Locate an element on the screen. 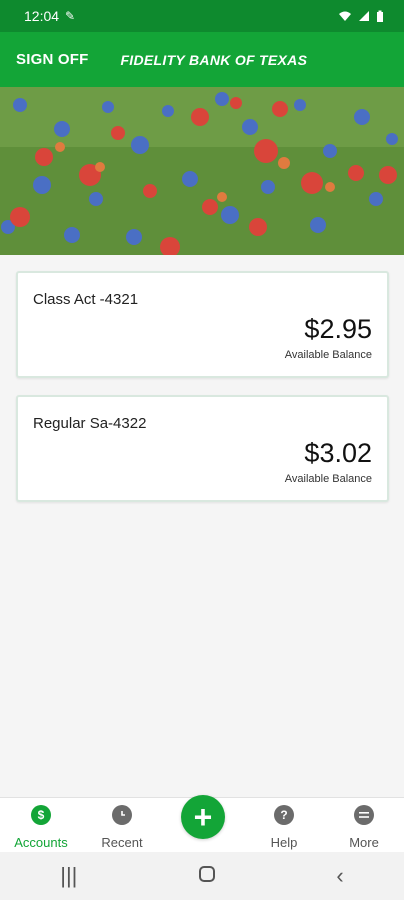 This screenshot has height=900, width=404. account-name: Class Act -4321 is located at coordinates (86, 299).